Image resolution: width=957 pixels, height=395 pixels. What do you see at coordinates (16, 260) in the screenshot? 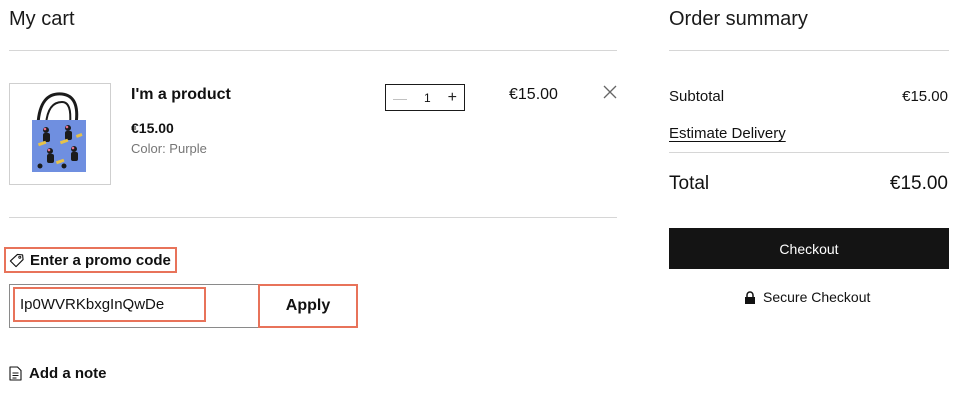
I see `tag-icon` at bounding box center [16, 260].